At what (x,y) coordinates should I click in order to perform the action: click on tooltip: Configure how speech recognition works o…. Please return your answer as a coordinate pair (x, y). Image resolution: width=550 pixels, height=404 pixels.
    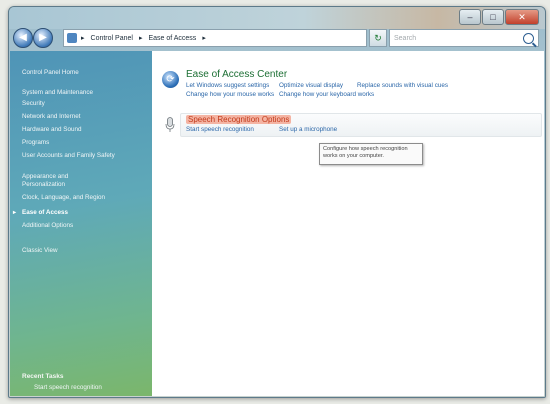
    Looking at the image, I should click on (371, 154).